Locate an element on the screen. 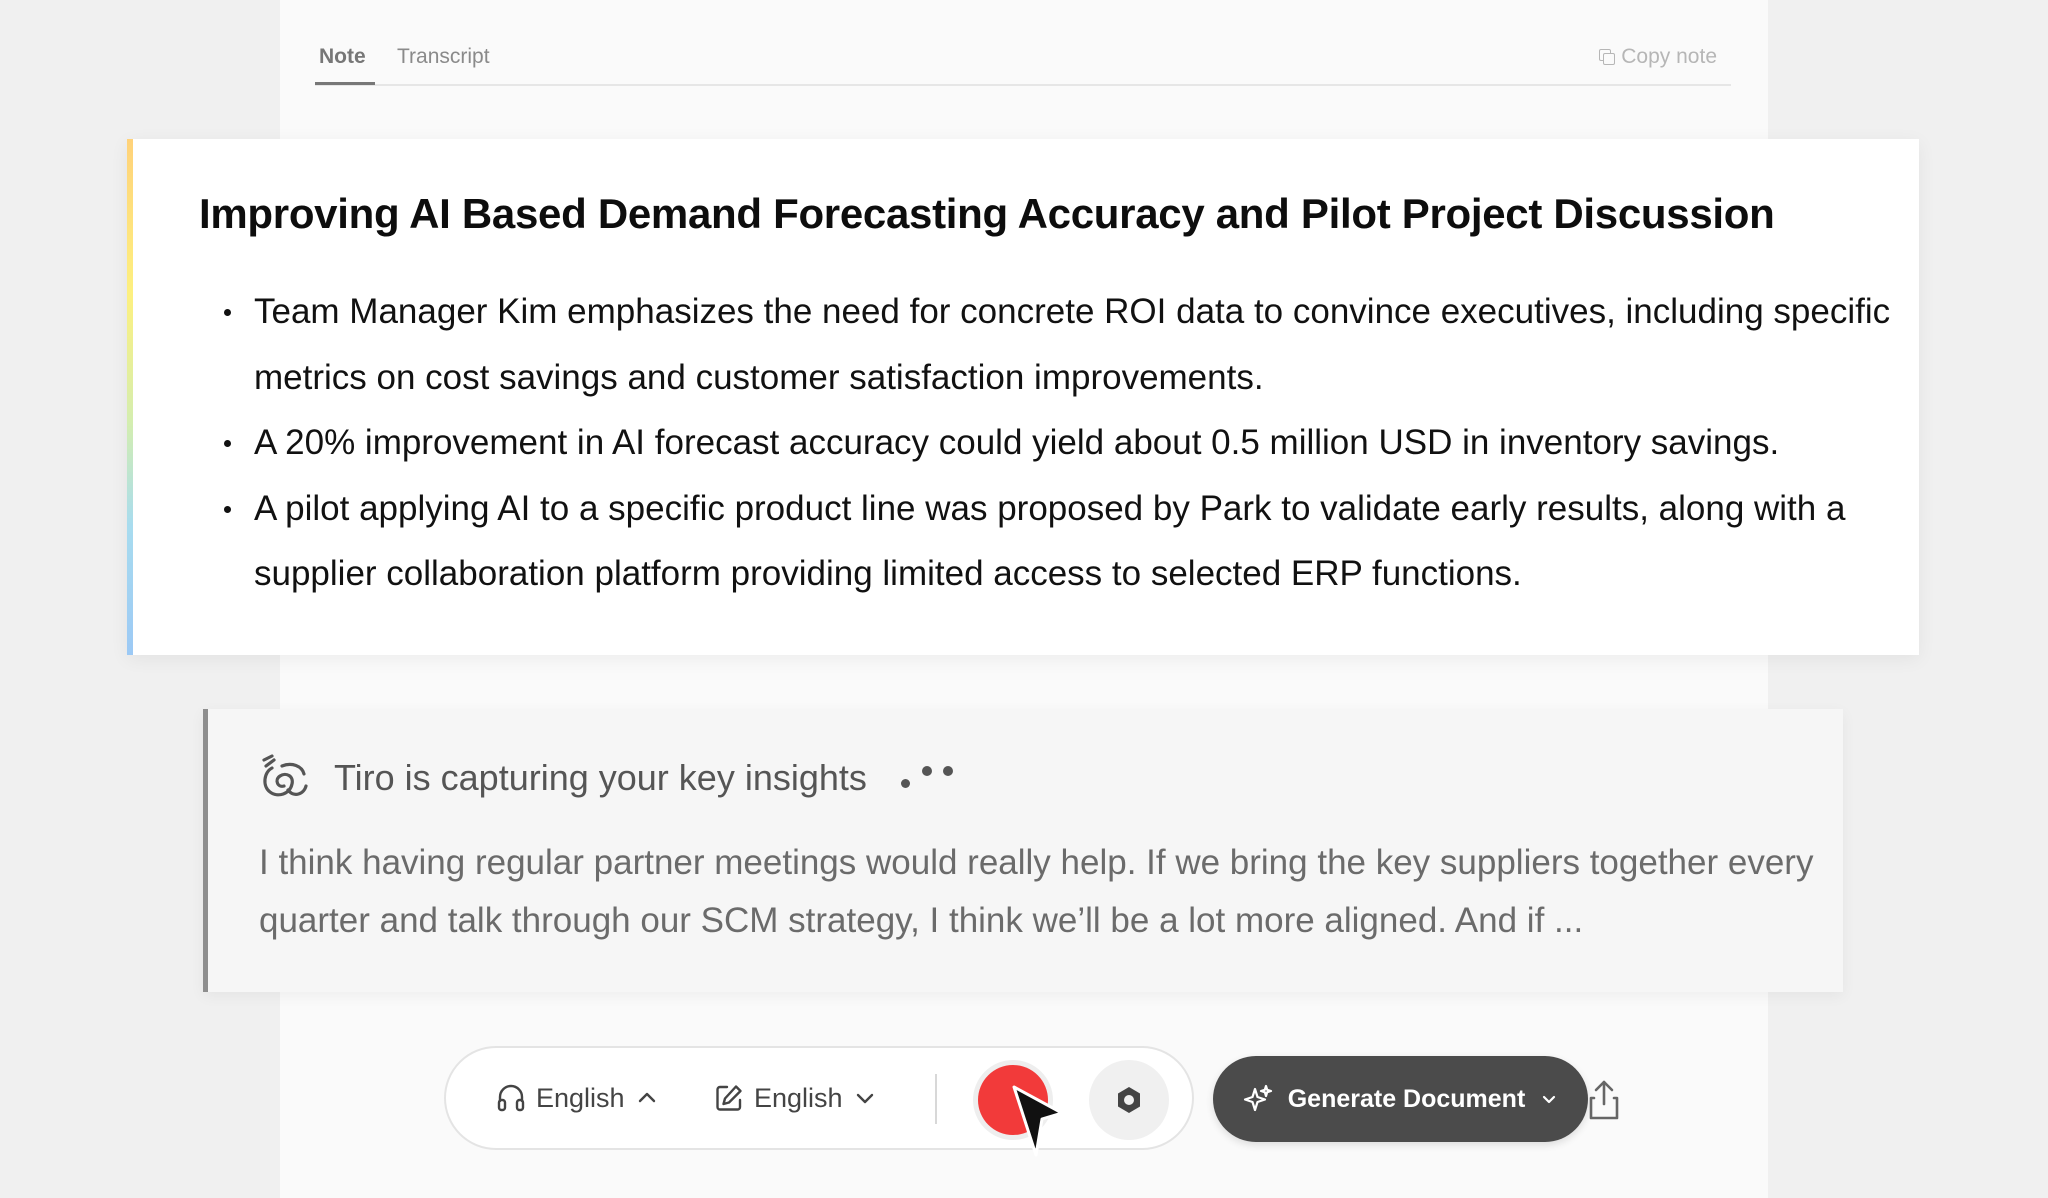 The width and height of the screenshot is (2048, 1198). copy-note-label: Copy note is located at coordinates (1669, 56).